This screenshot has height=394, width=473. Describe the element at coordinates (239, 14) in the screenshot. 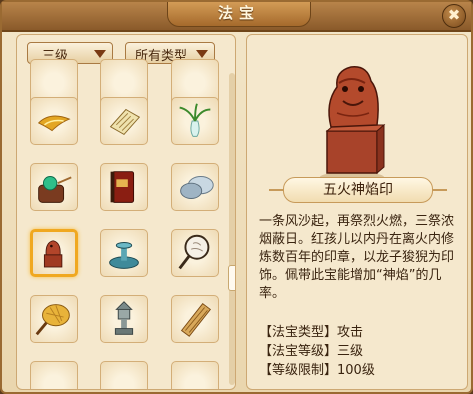

I see `window-title: 法宝` at that location.